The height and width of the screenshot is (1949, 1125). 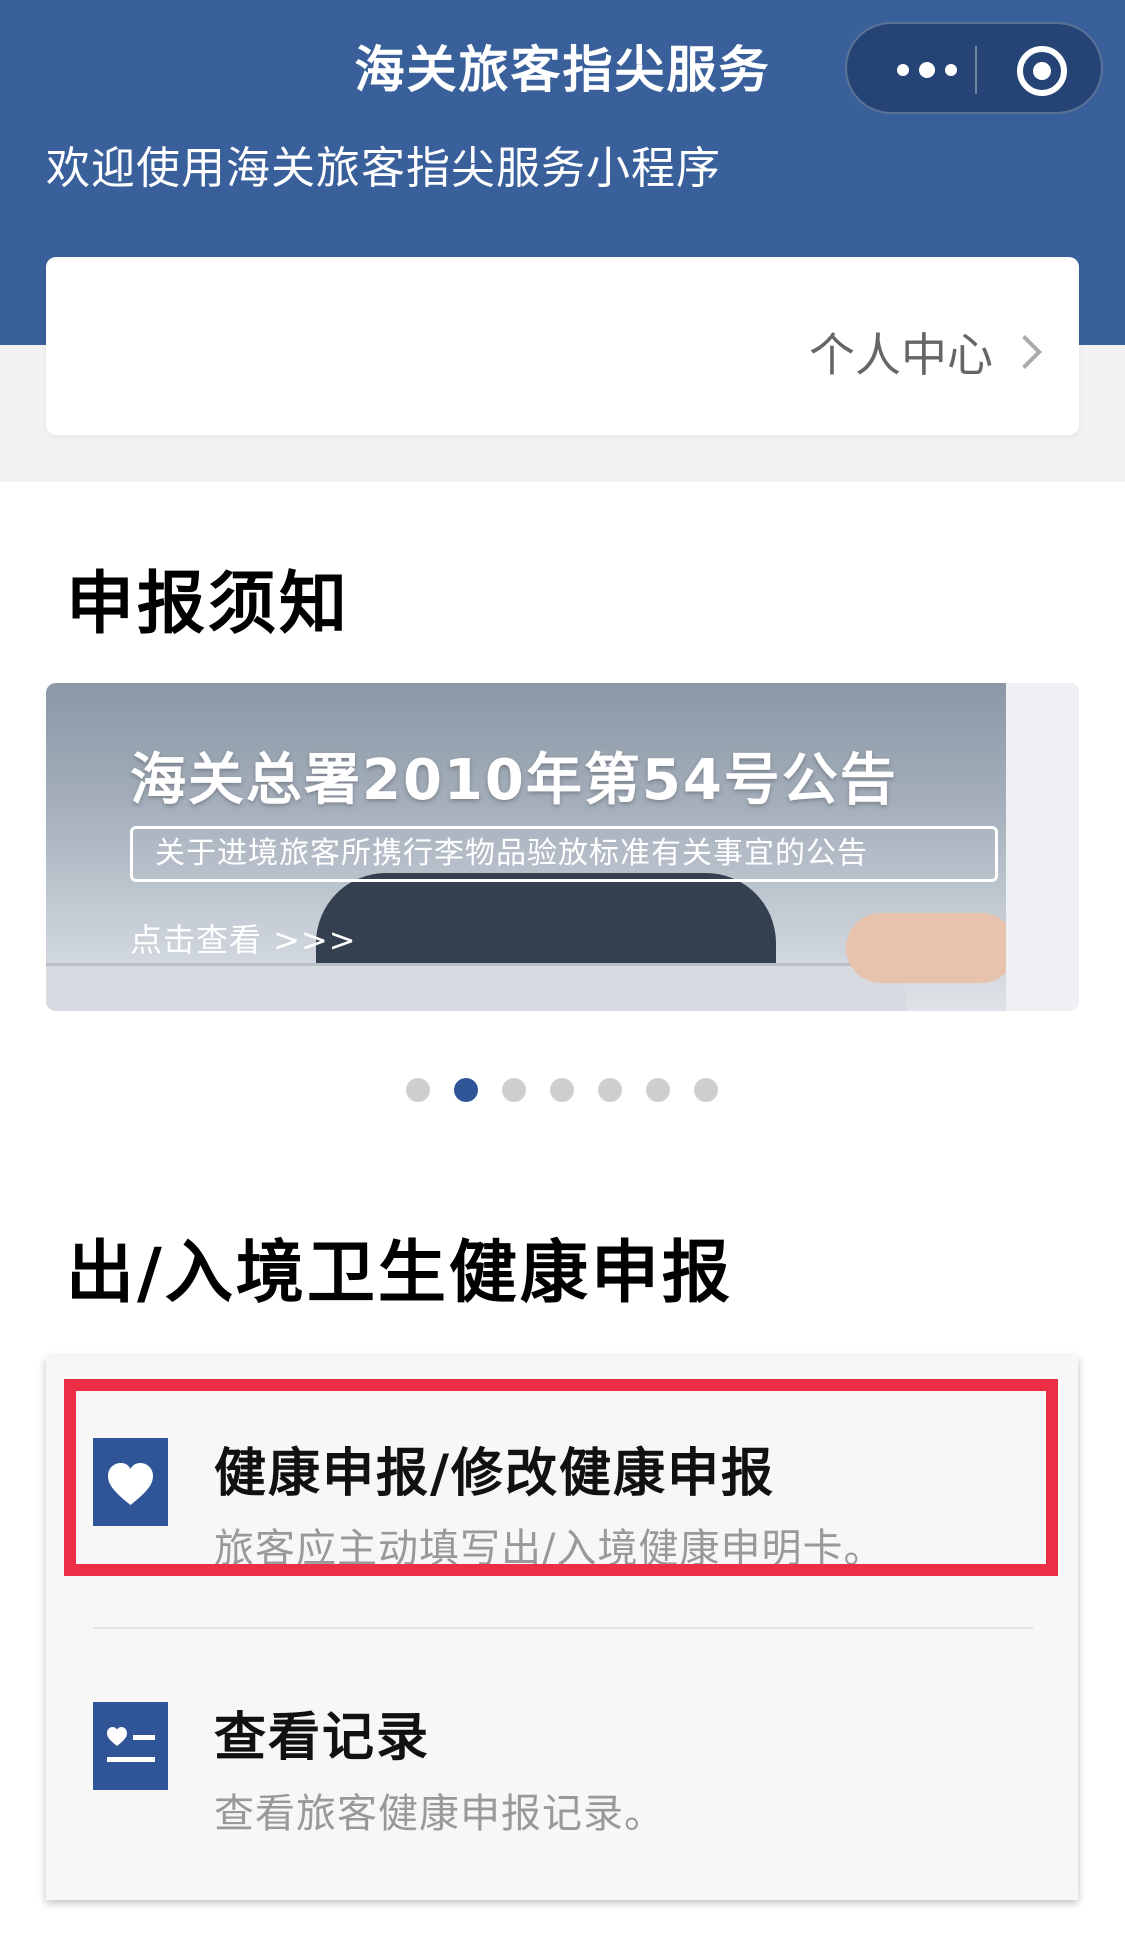 What do you see at coordinates (514, 780) in the screenshot?
I see `banner-title: 海关总署2010年第54号公告` at bounding box center [514, 780].